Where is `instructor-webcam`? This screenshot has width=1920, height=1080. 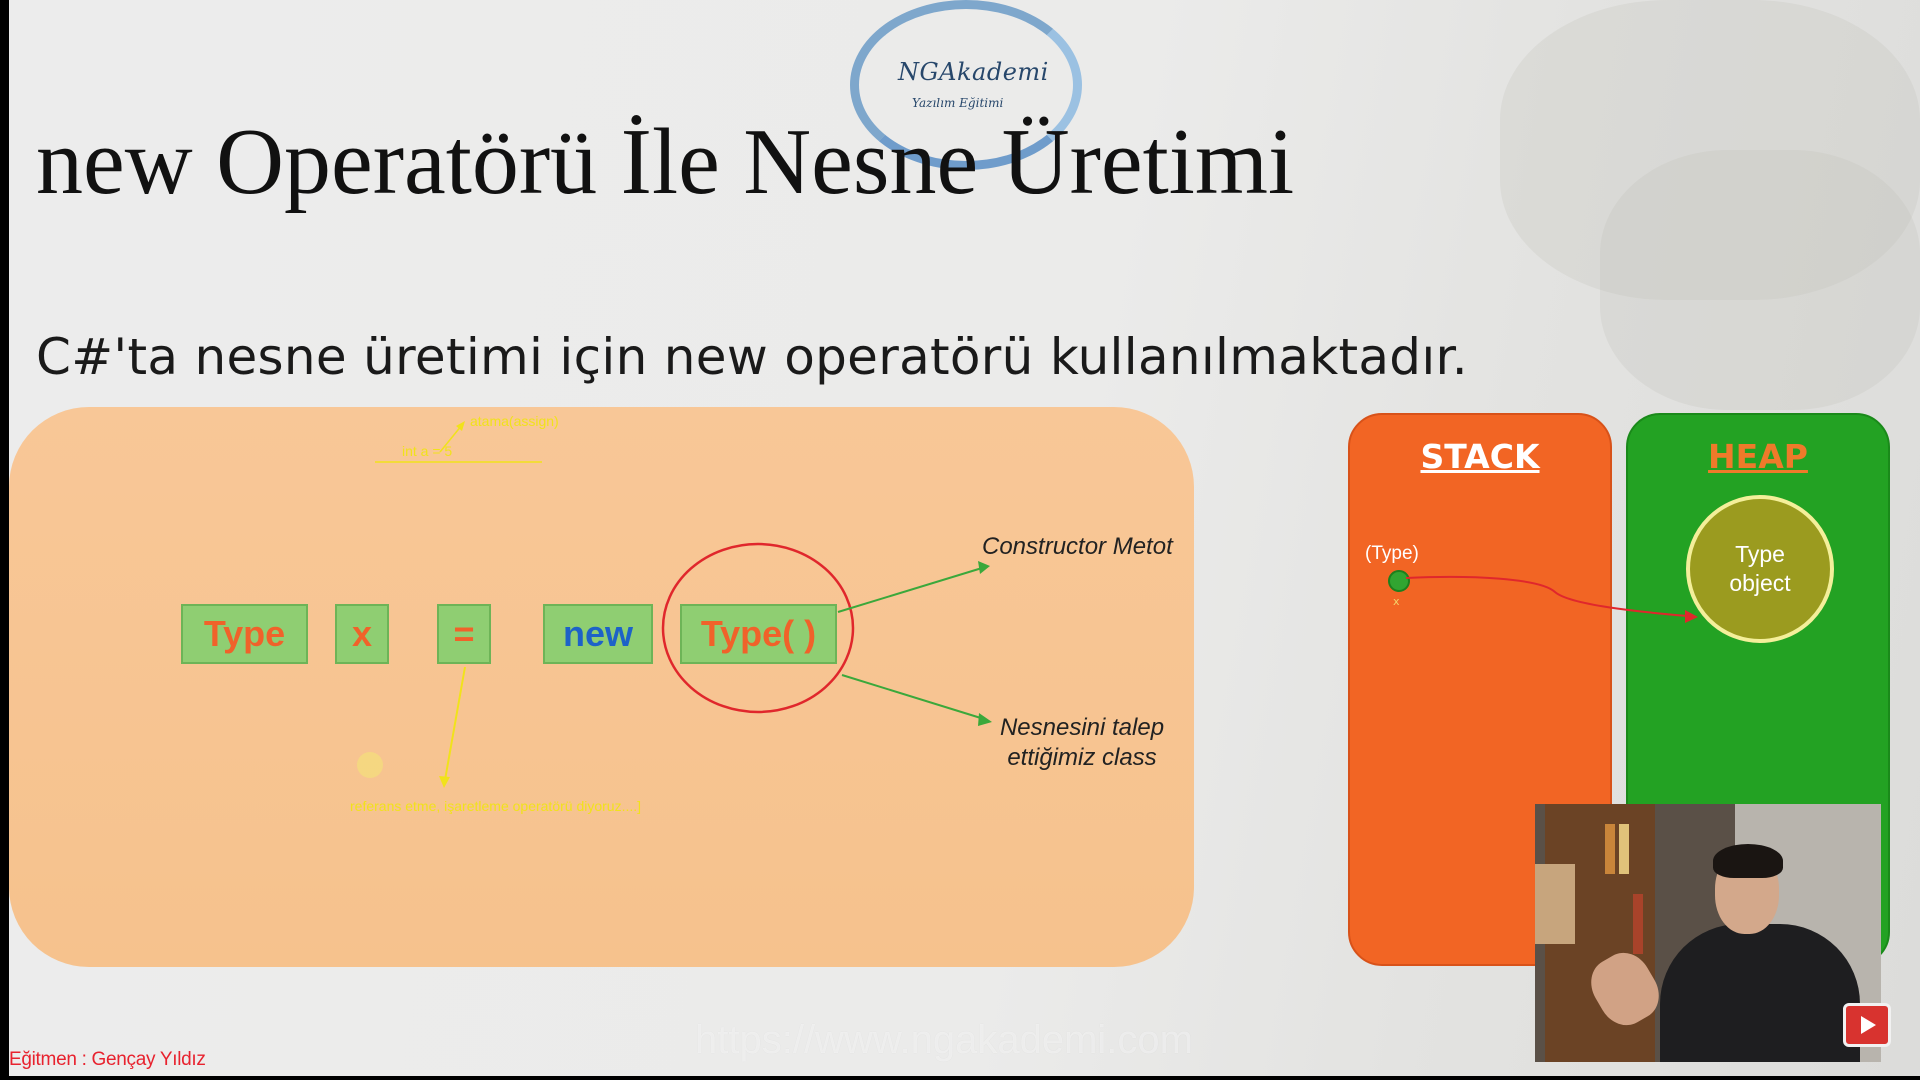
instructor-webcam is located at coordinates (1708, 933).